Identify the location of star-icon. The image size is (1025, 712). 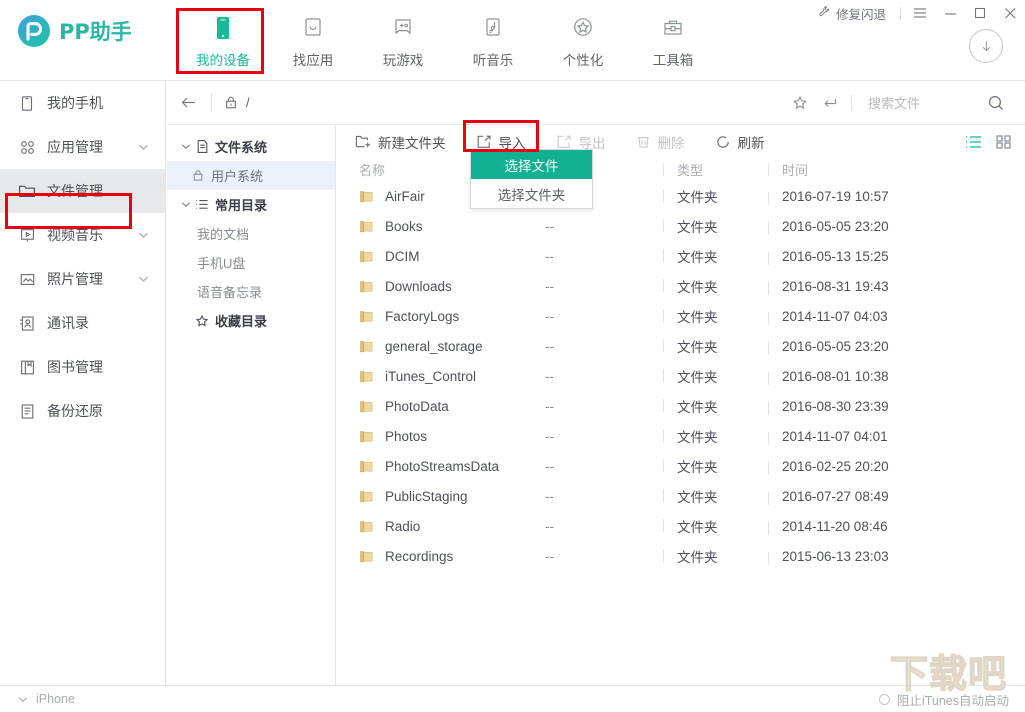
(800, 103).